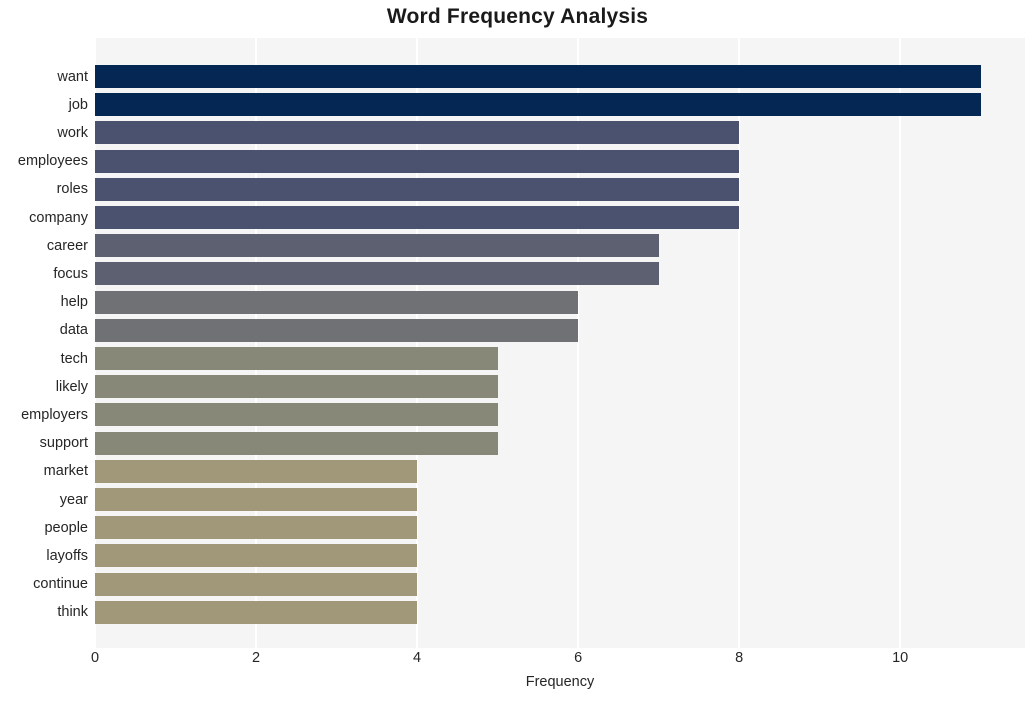 The height and width of the screenshot is (701, 1035). What do you see at coordinates (578, 658) in the screenshot?
I see `x-tick-label-6: 6` at bounding box center [578, 658].